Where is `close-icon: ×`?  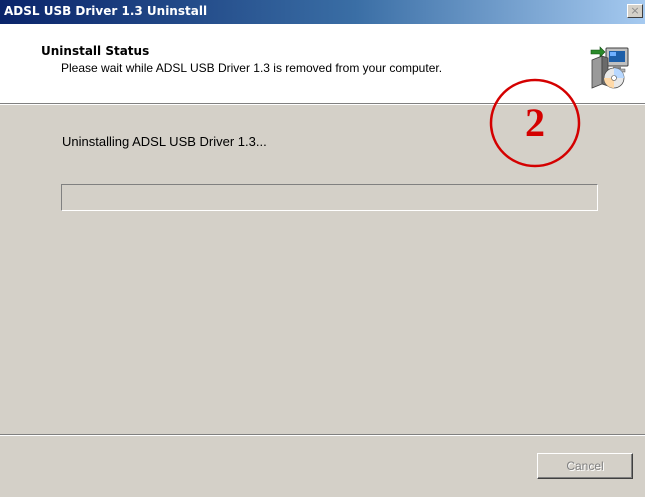
close-icon: × is located at coordinates (635, 10).